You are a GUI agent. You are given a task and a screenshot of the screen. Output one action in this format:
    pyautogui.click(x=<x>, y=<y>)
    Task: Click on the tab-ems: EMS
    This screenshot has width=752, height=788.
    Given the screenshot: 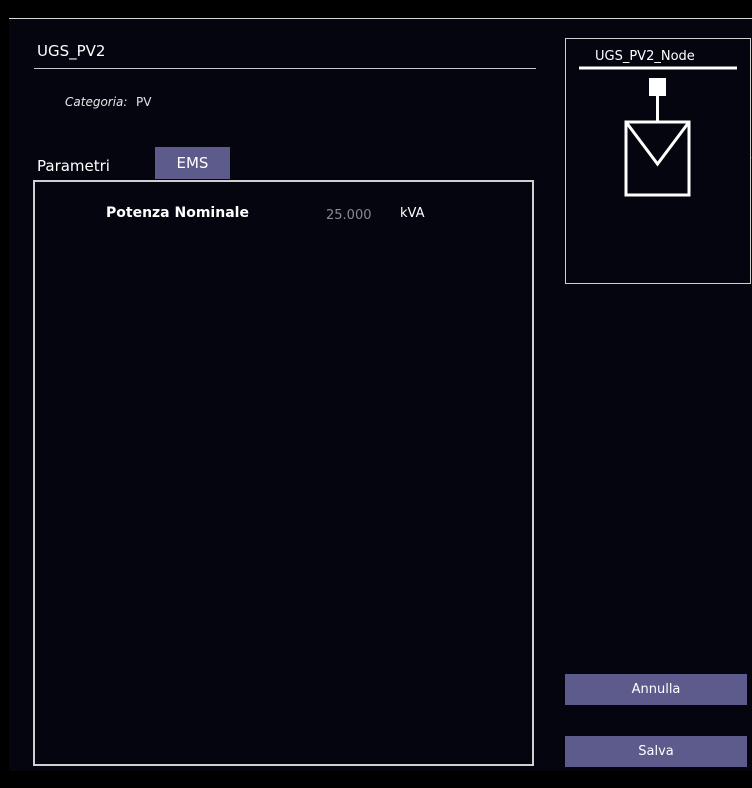 What is the action you would take?
    pyautogui.click(x=192, y=163)
    